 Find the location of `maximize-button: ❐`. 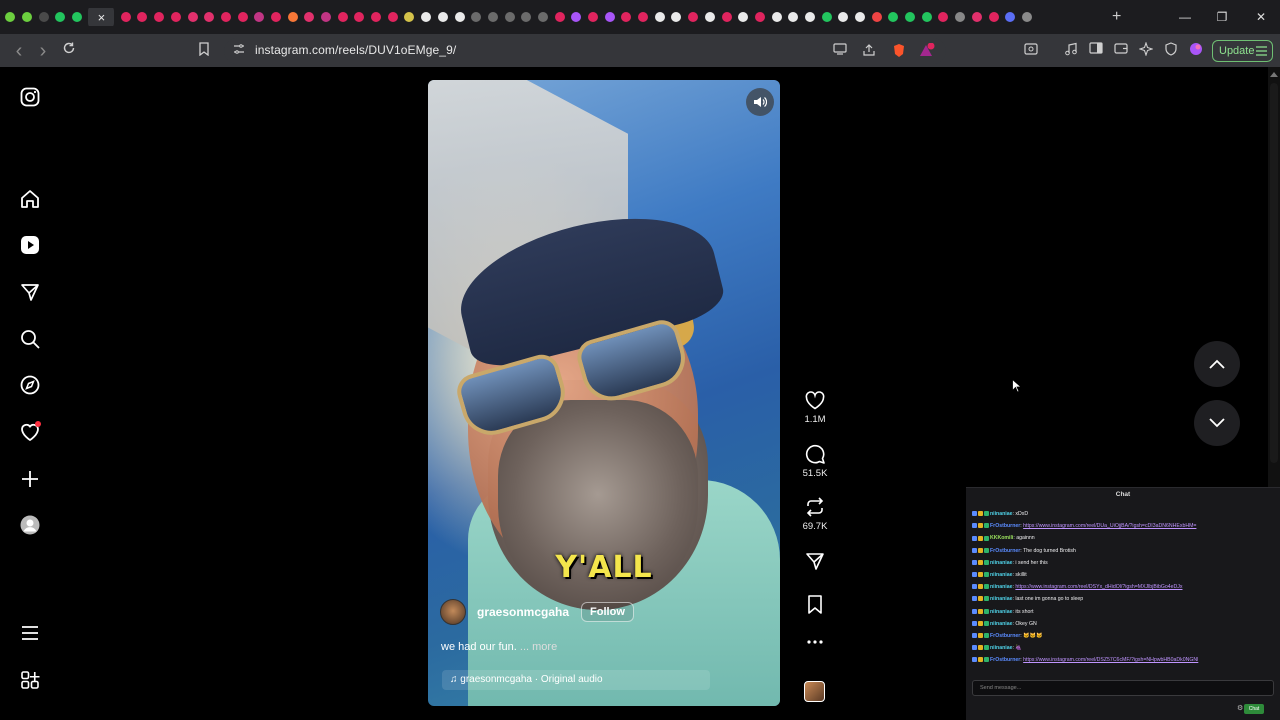

maximize-button: ❐ is located at coordinates (1222, 17).